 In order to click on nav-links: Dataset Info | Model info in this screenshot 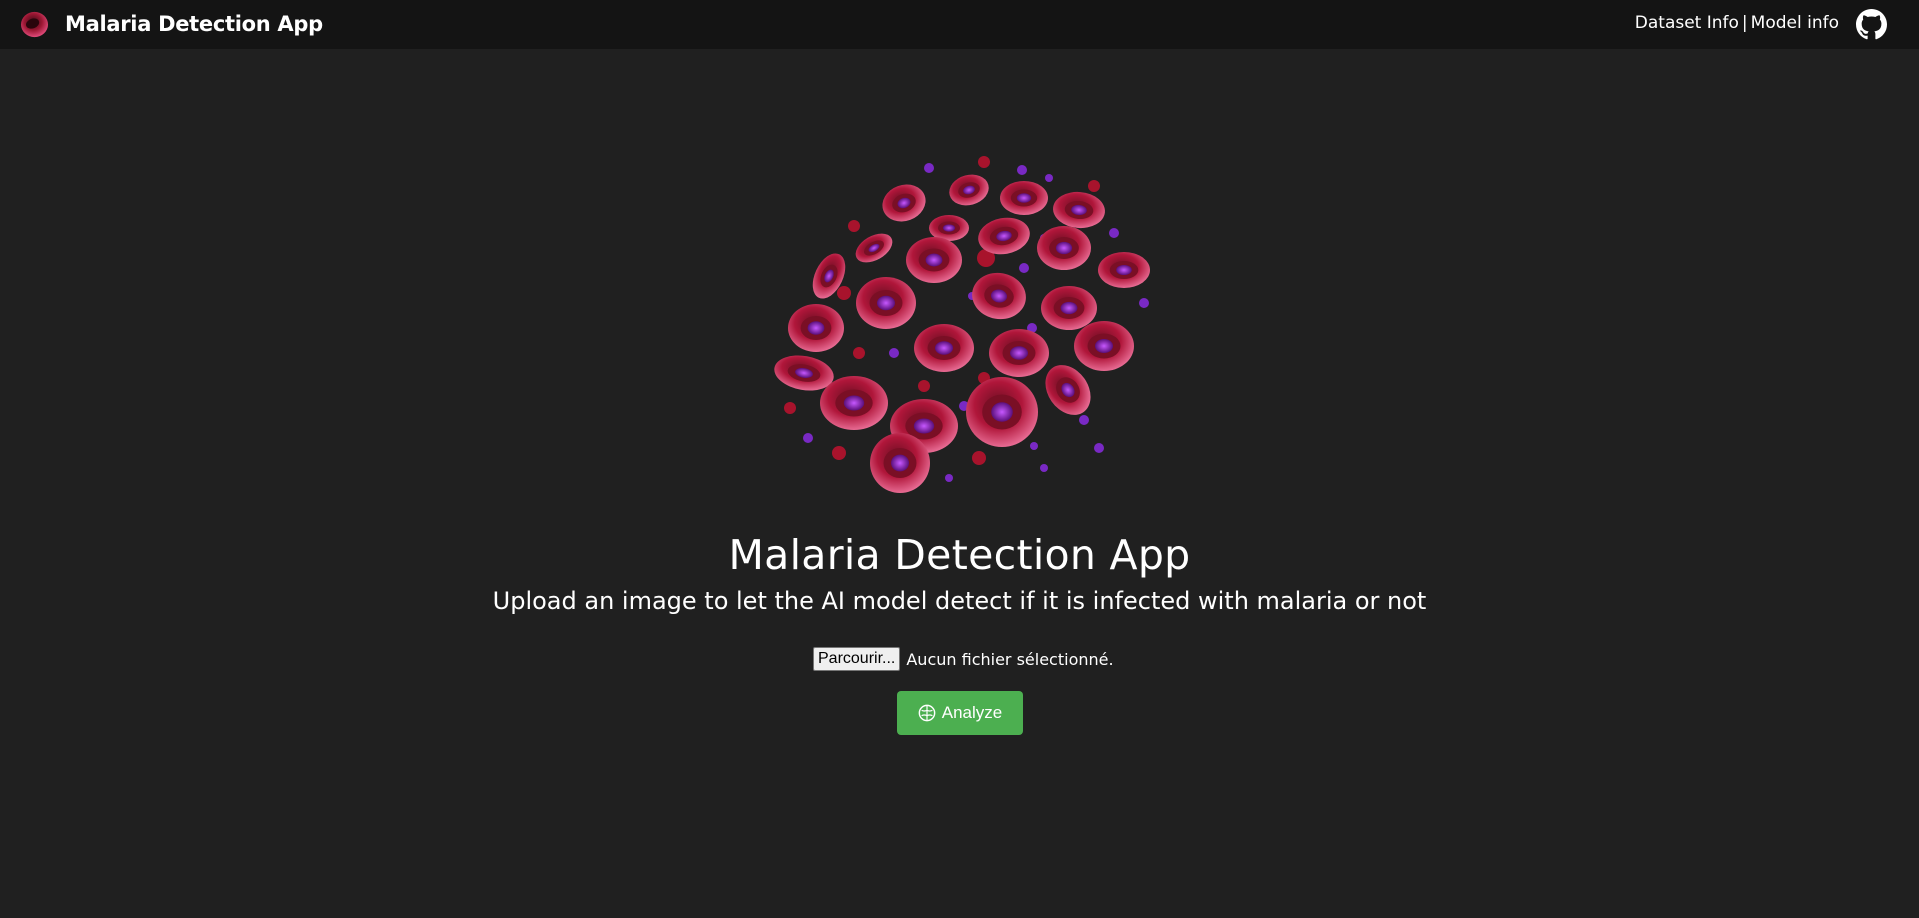, I will do `click(1737, 23)`.